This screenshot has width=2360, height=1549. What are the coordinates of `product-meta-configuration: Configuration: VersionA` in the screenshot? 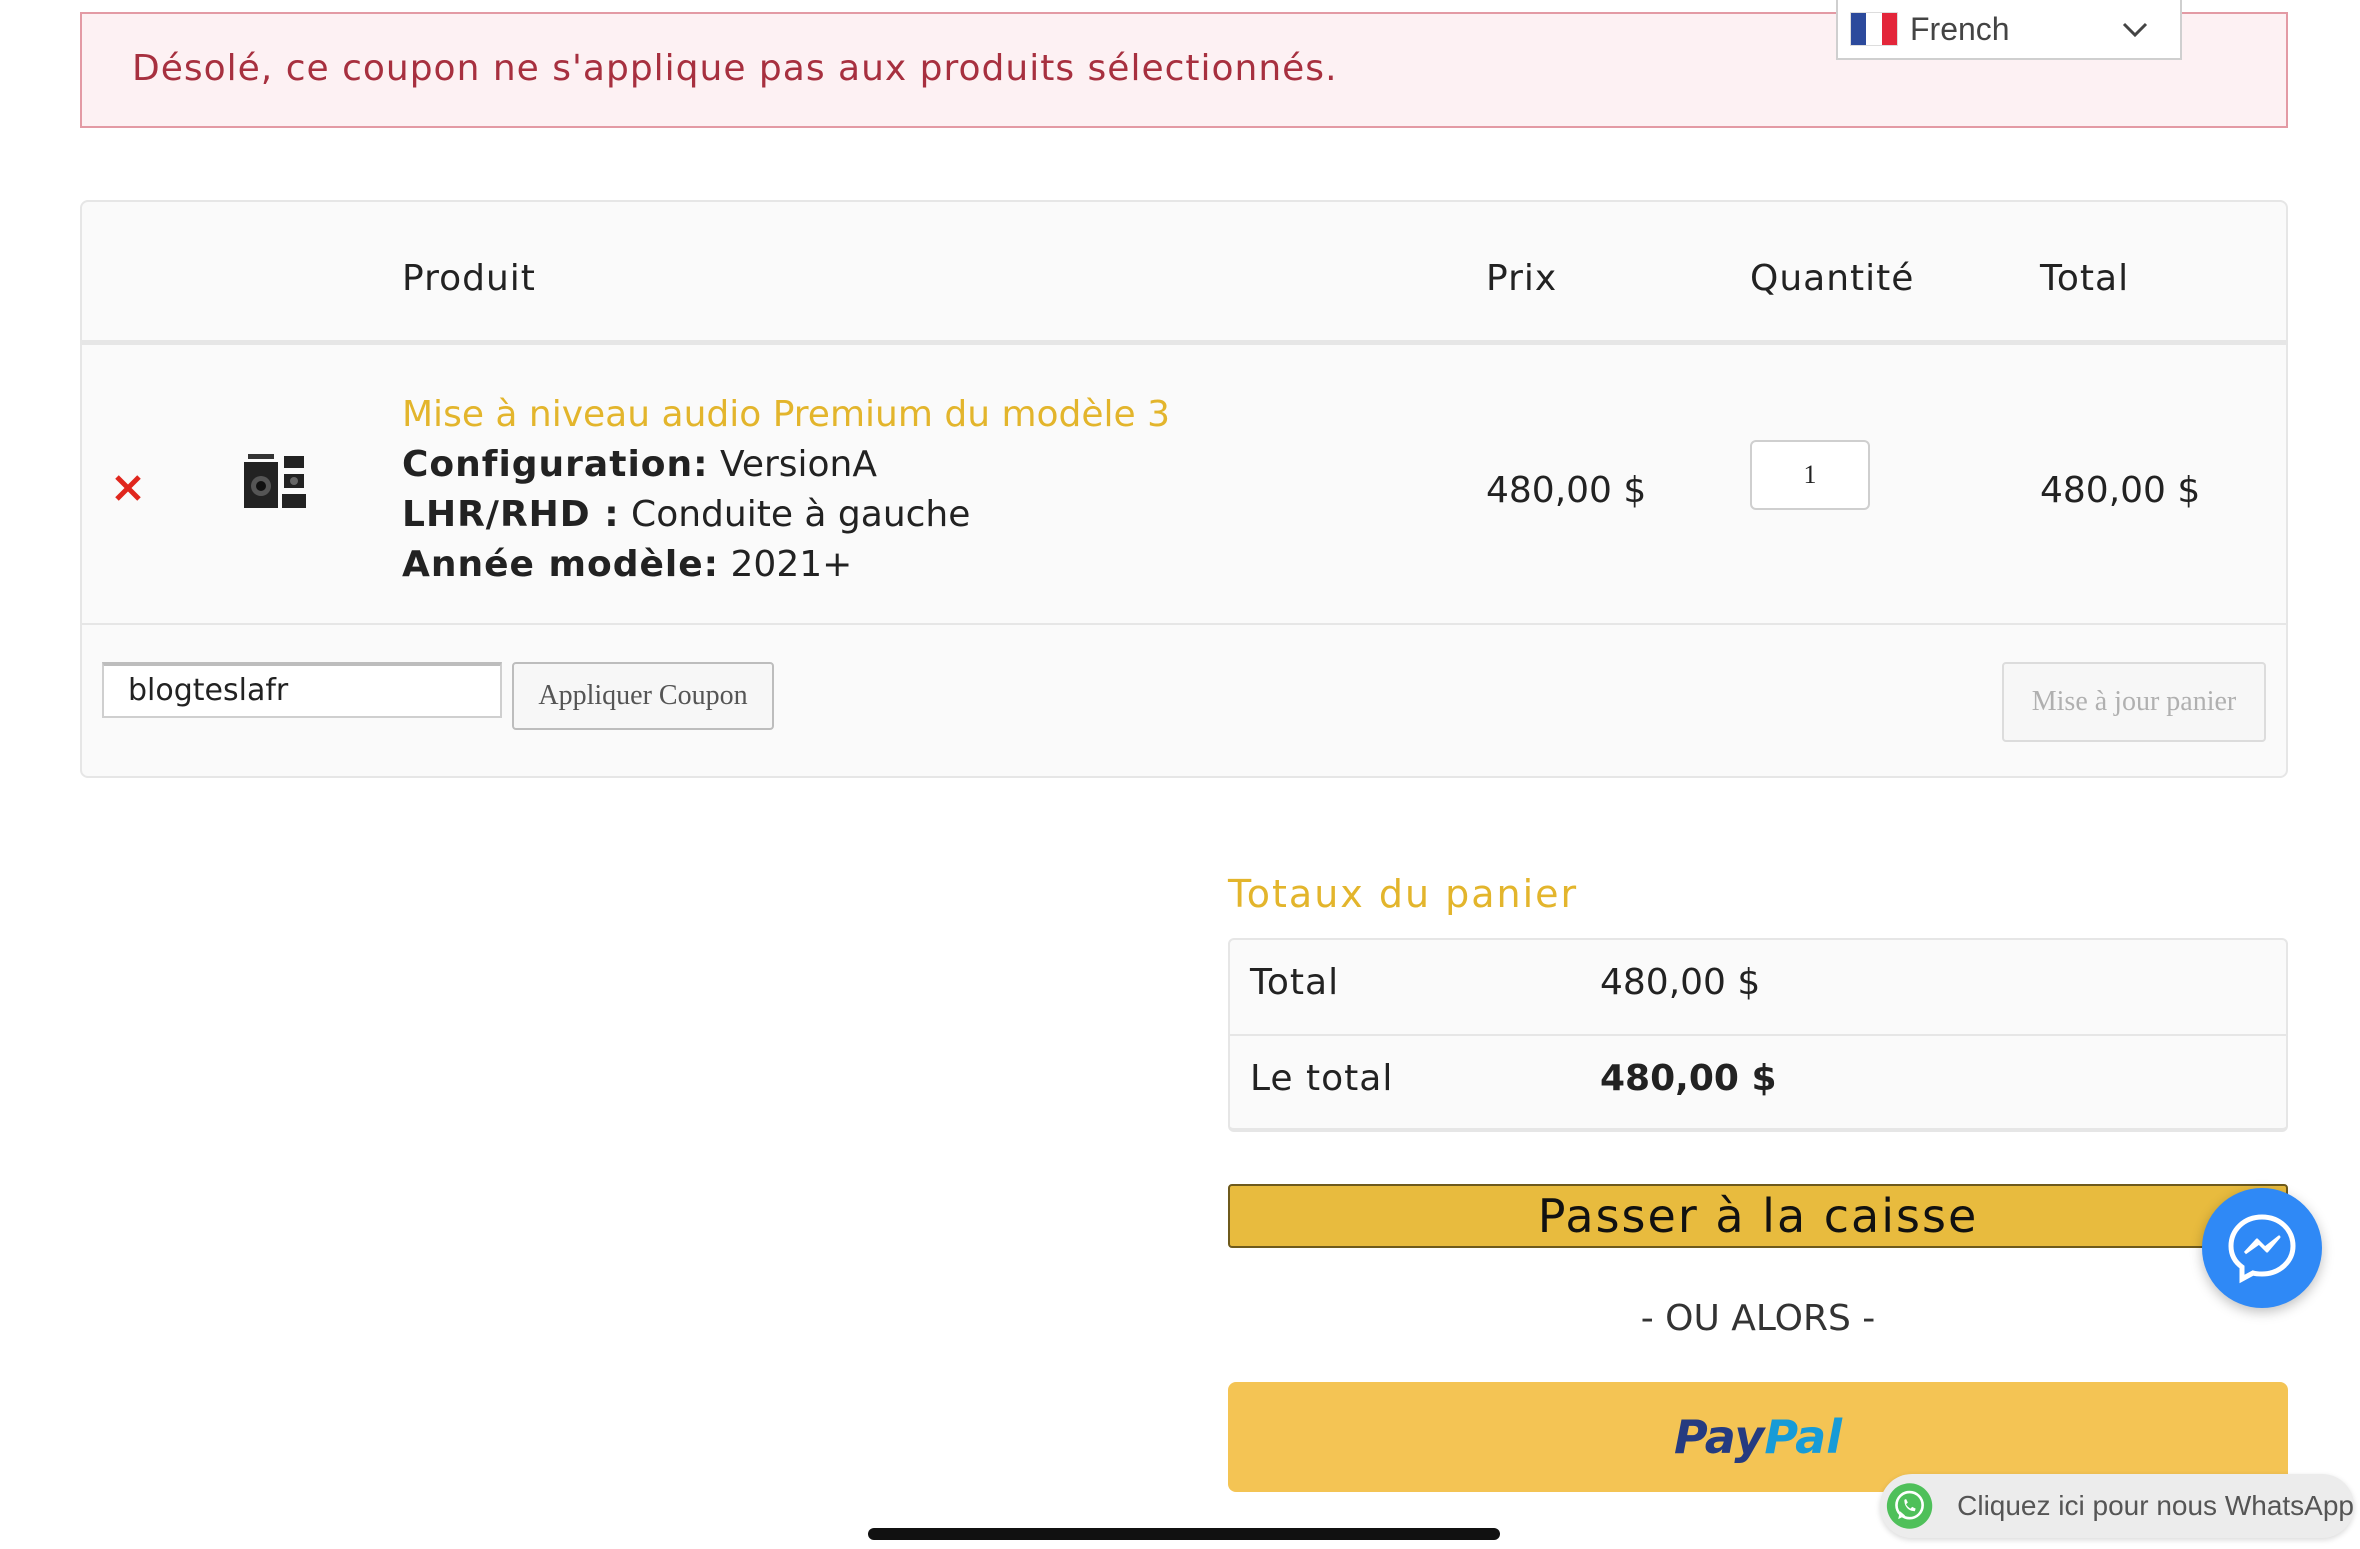 It's located at (639, 464).